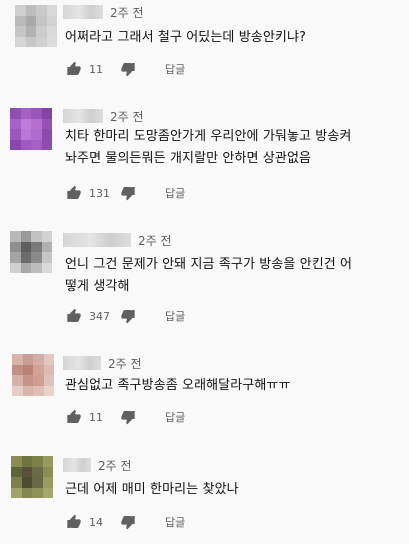  Describe the element at coordinates (99, 193) in the screenshot. I see `like-count: 131` at that location.